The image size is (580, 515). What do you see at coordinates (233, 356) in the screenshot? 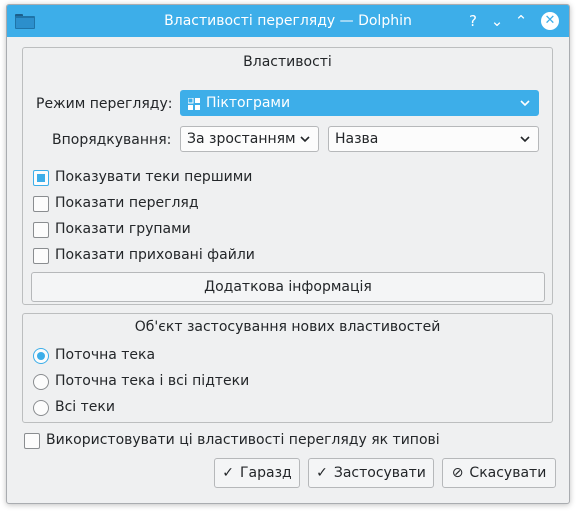
I see `radio-current-folder: Поточна тека` at bounding box center [233, 356].